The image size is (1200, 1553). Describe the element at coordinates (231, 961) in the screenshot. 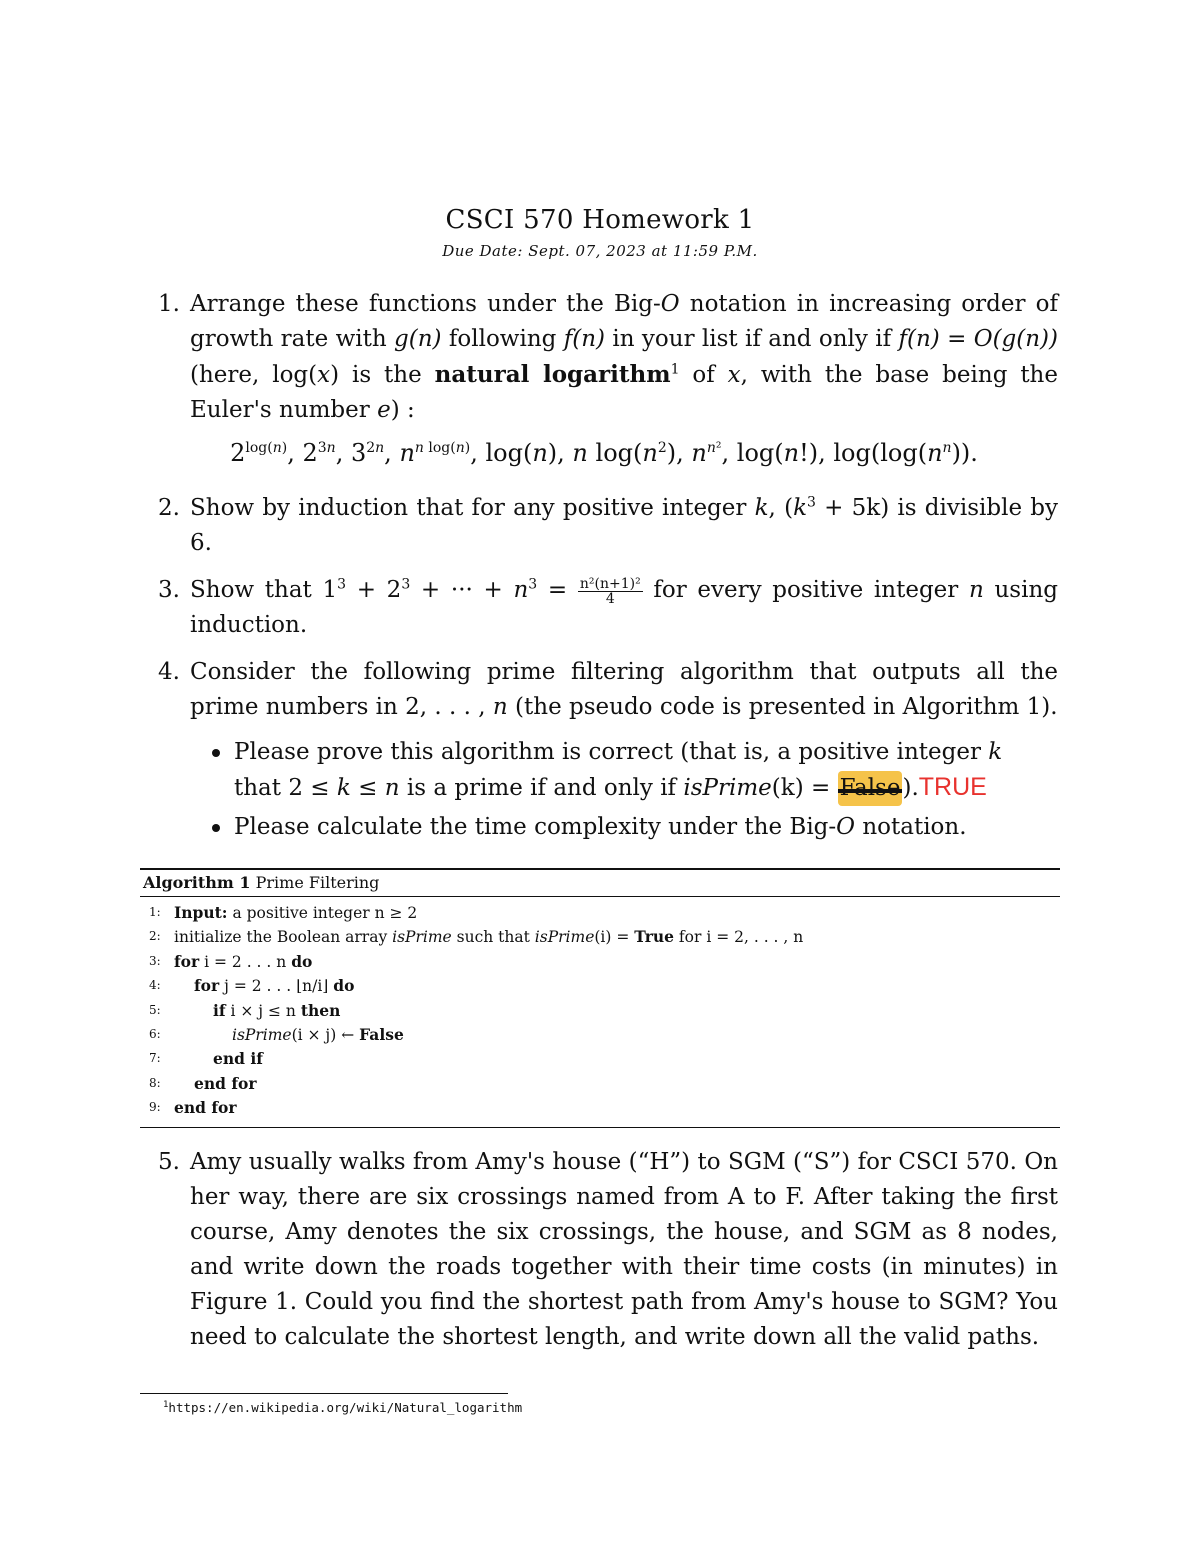

I see `code-line: 3: for i = 2 . . . n do` at that location.